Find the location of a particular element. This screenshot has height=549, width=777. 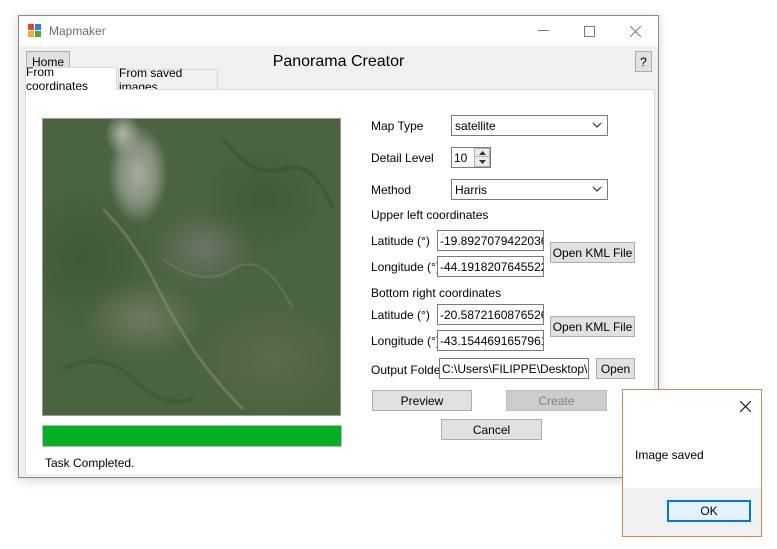

close-button is located at coordinates (635, 31).